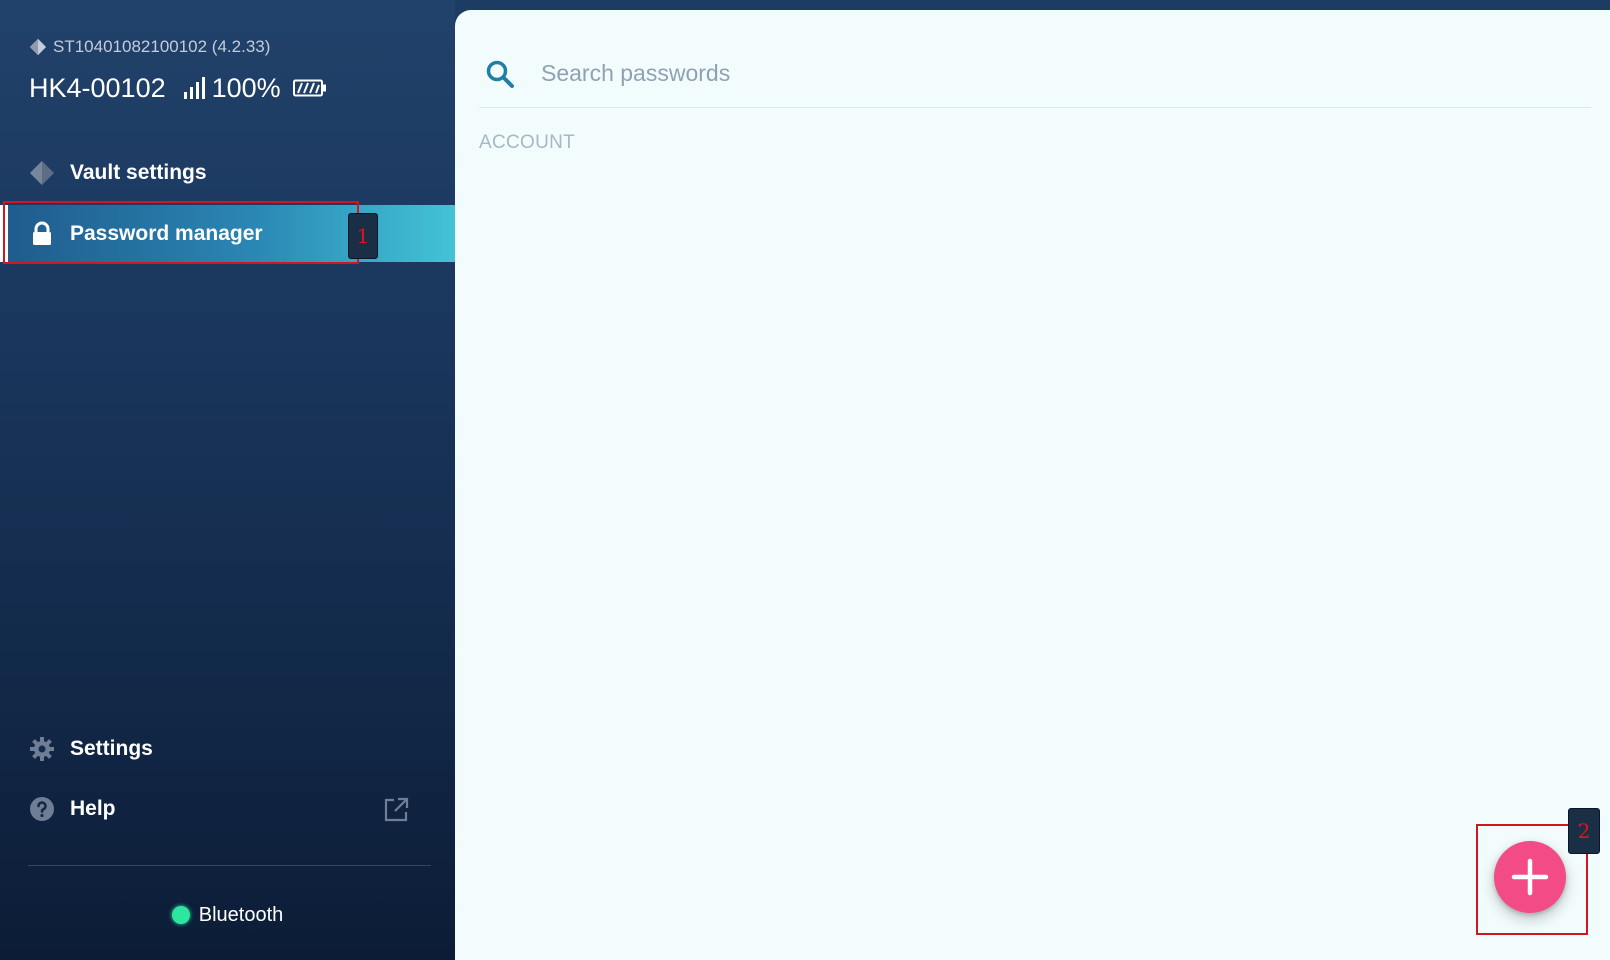  What do you see at coordinates (162, 46) in the screenshot?
I see `device-serial-text: ST10401082100102 (4.2.33)` at bounding box center [162, 46].